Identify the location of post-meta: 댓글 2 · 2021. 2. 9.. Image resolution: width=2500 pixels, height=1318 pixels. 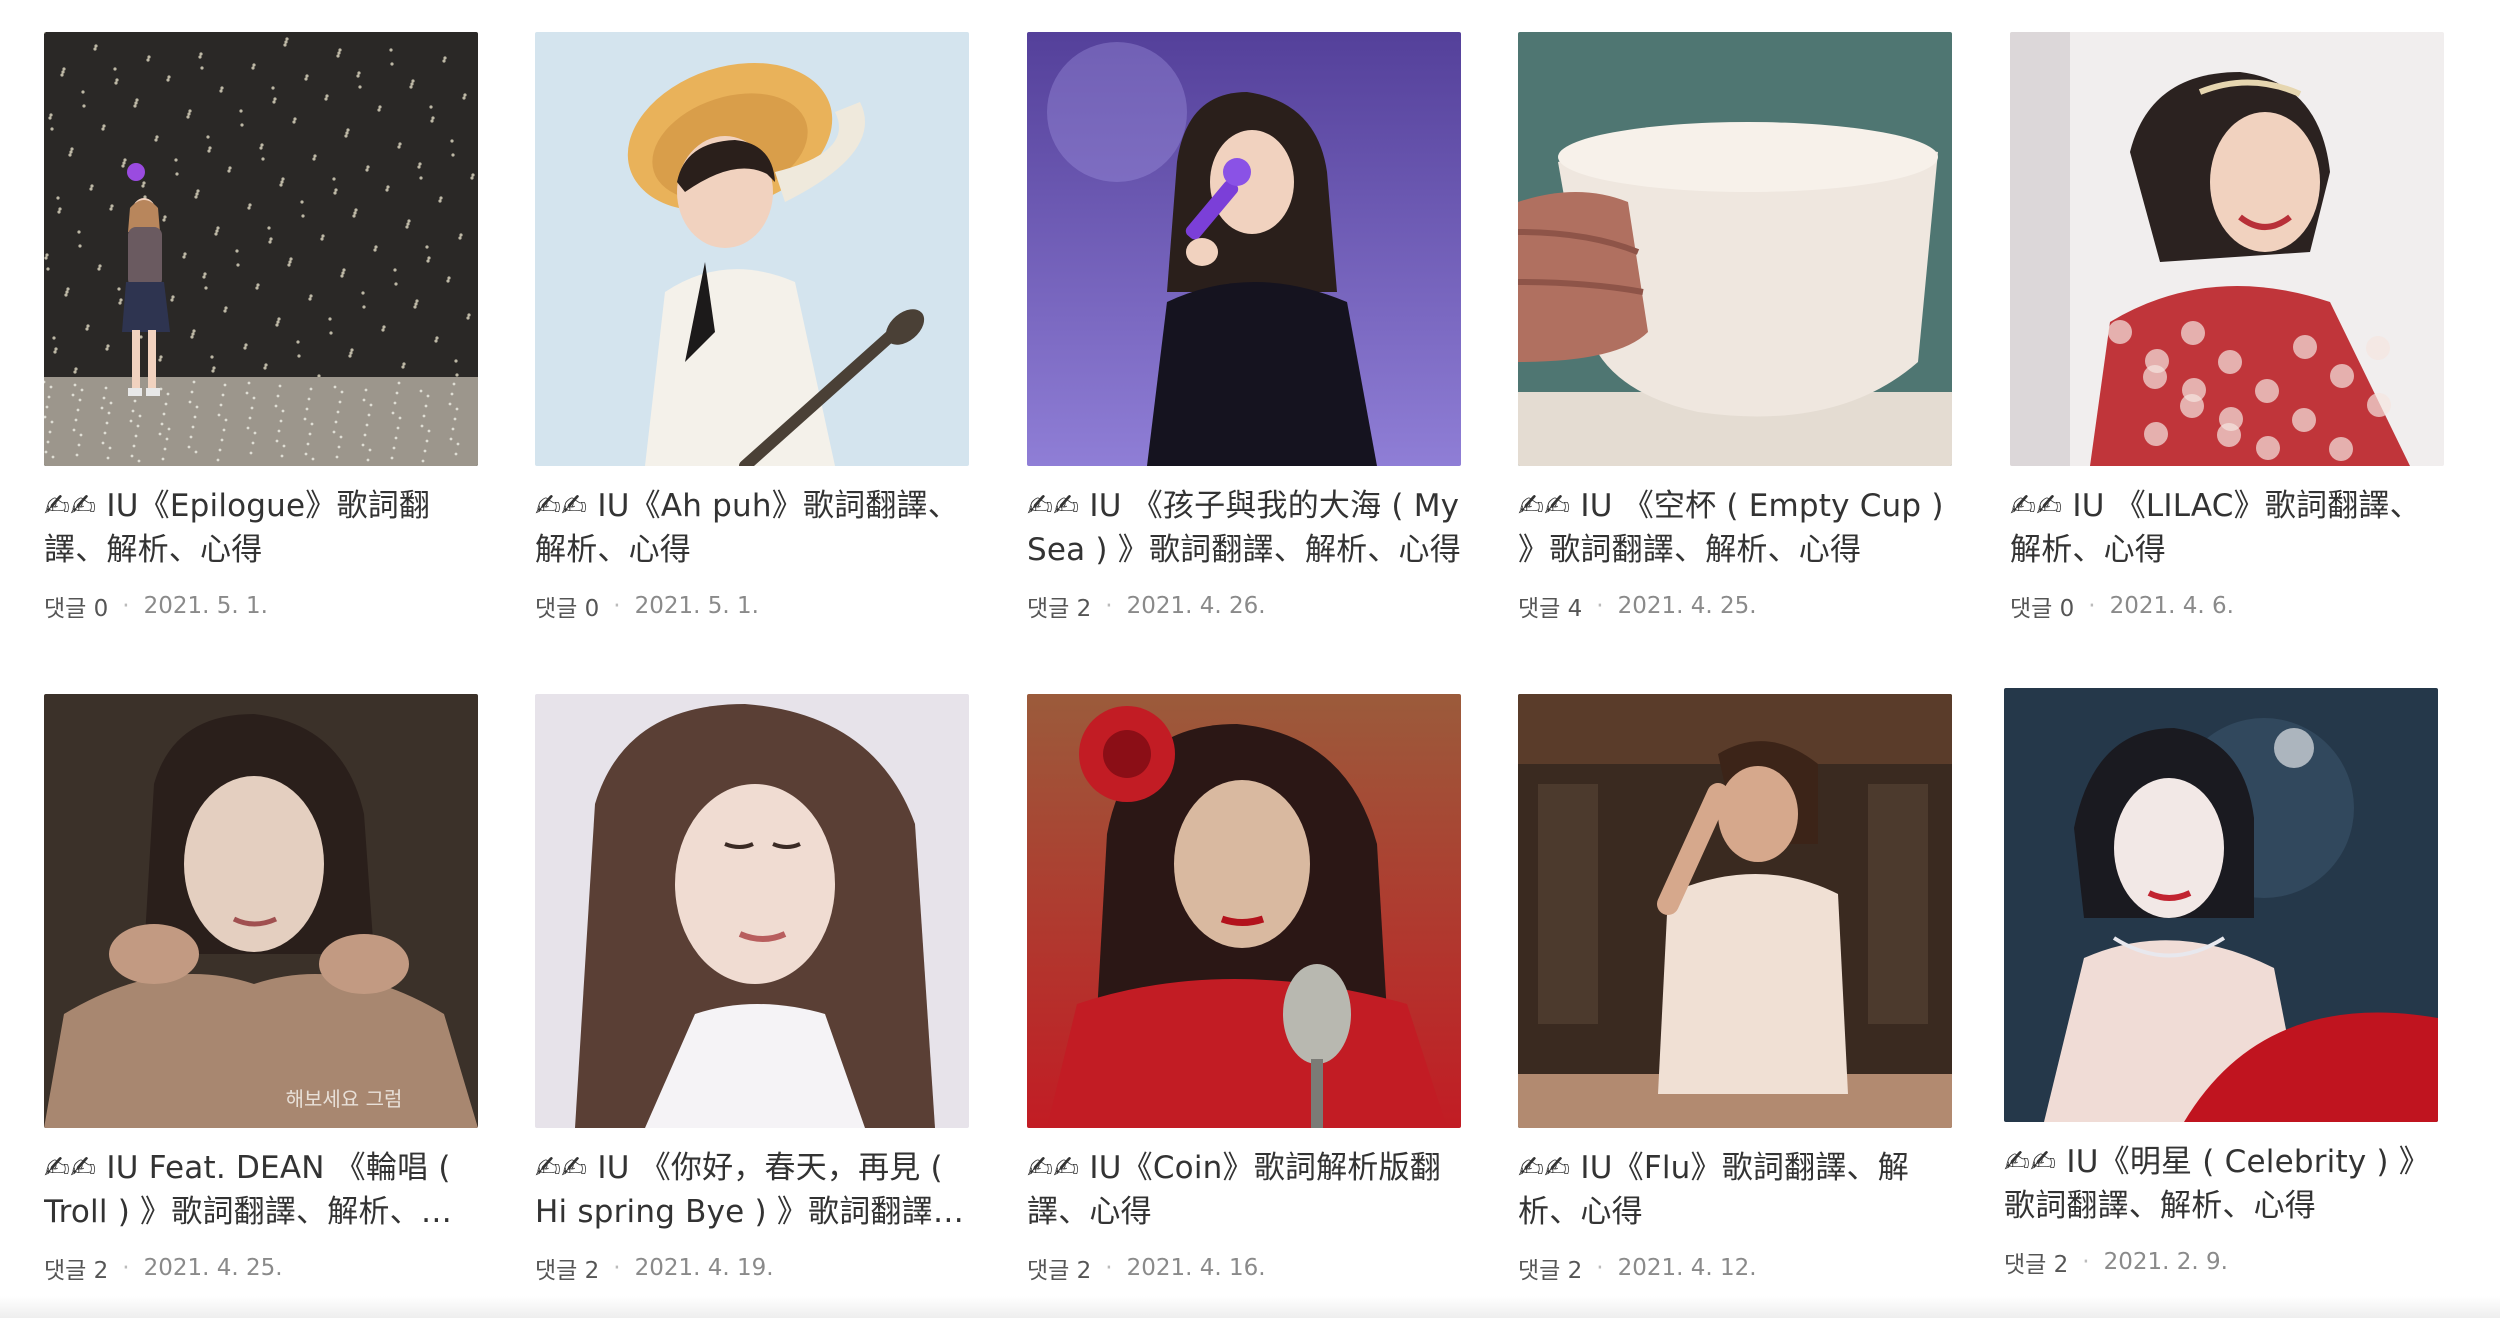
(2221, 1262).